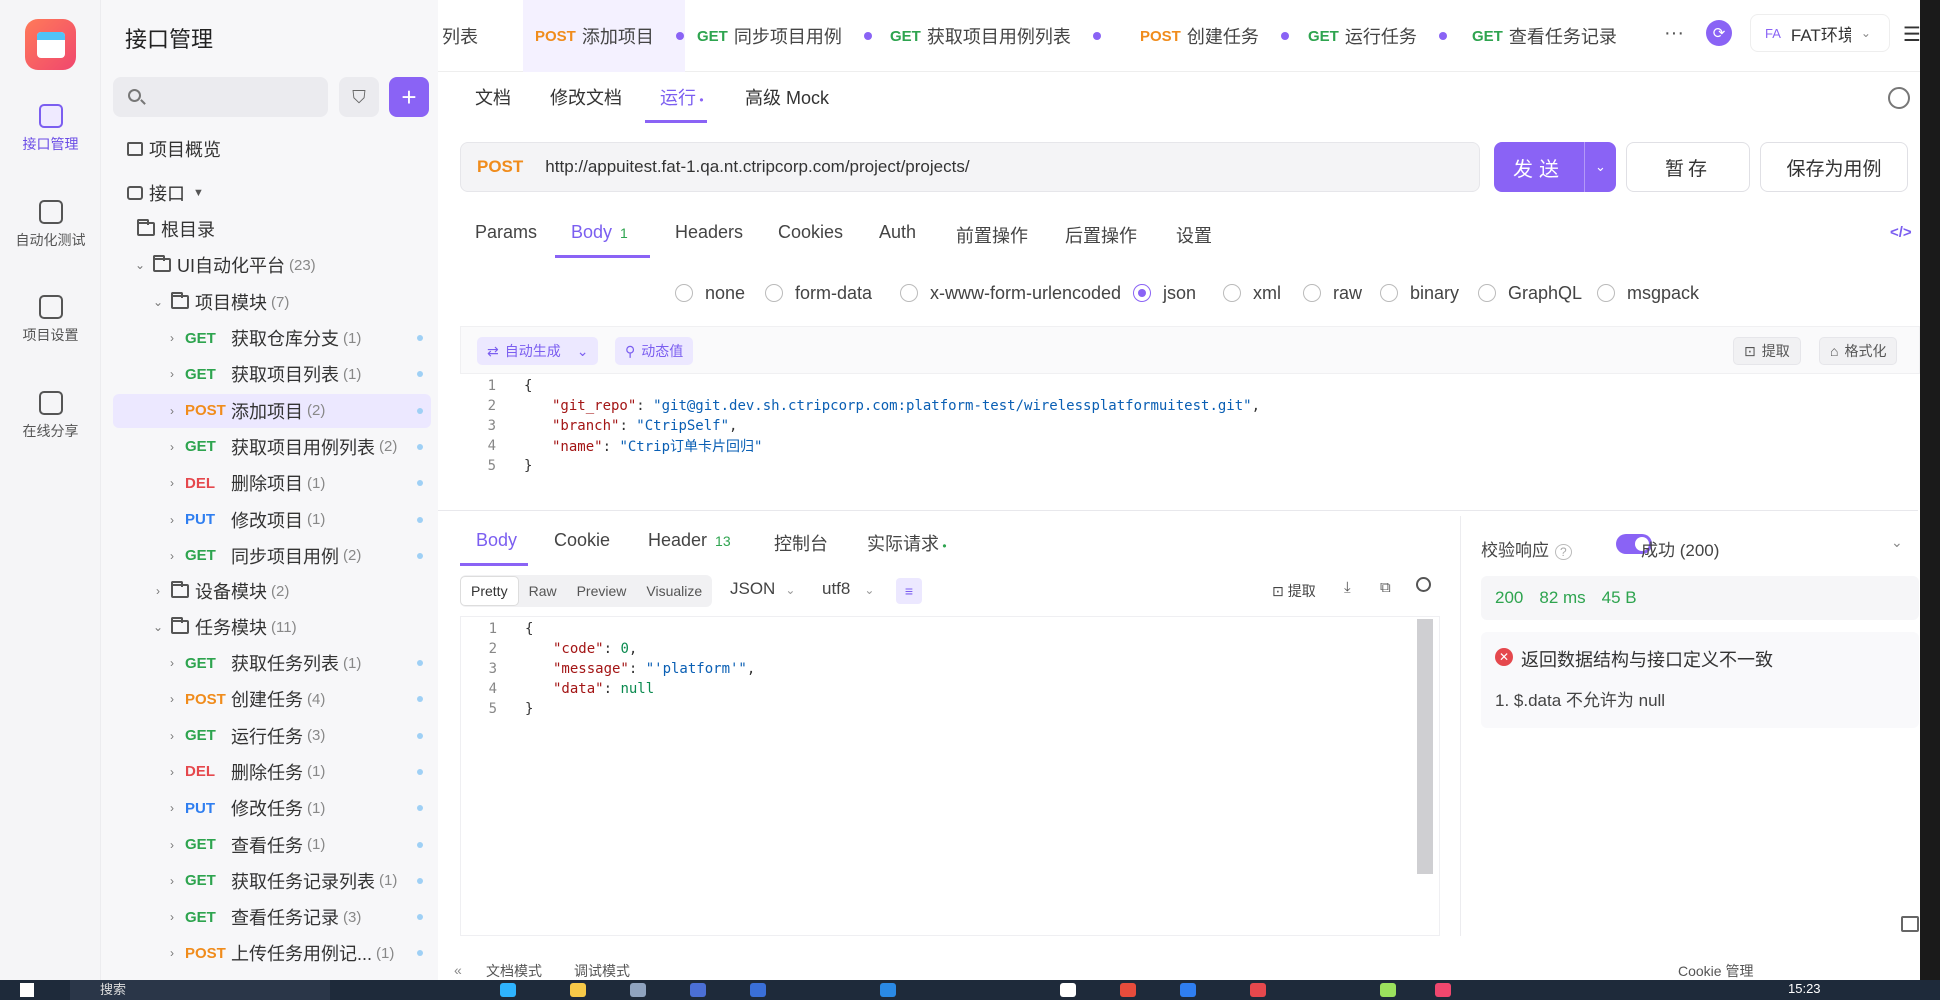 The width and height of the screenshot is (1940, 1000). I want to click on send-button: 发送 ⌄, so click(1555, 167).